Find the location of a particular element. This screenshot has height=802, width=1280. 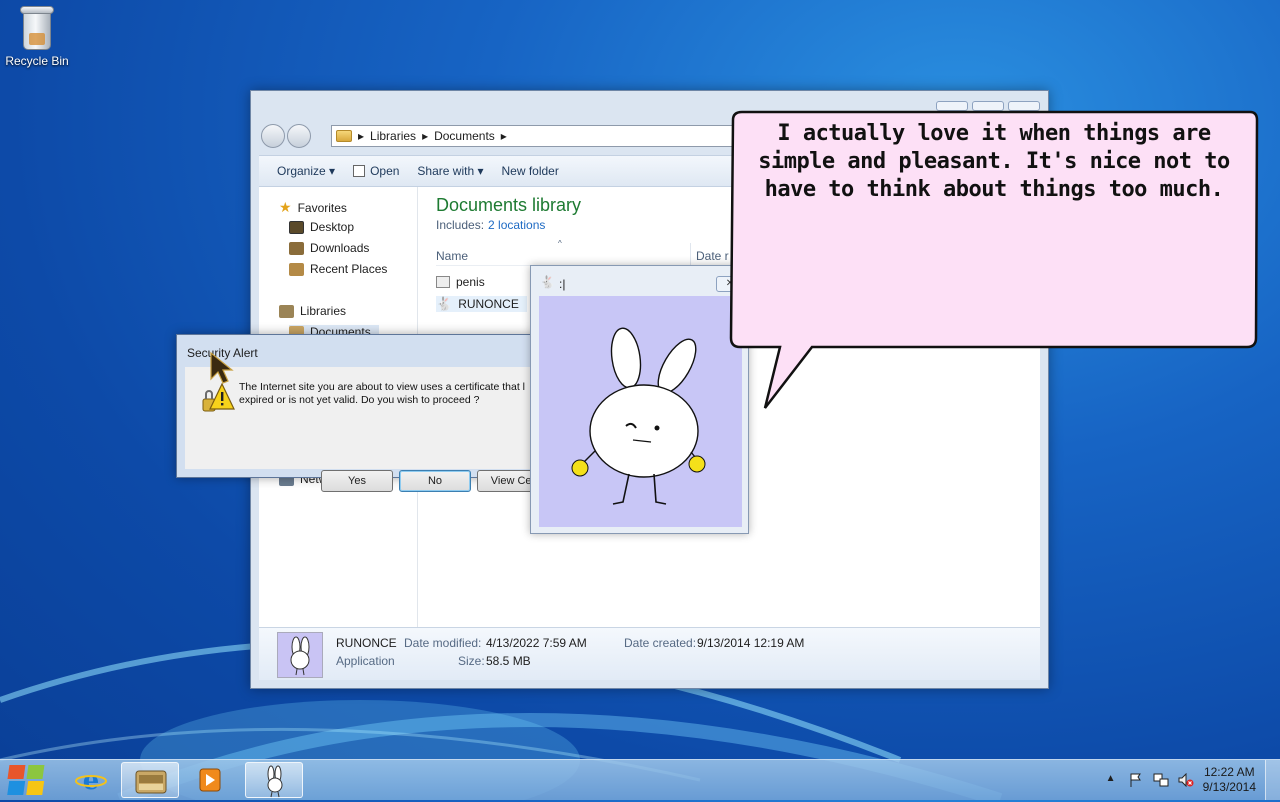

detail-file-name: RUNONCE is located at coordinates (366, 643).